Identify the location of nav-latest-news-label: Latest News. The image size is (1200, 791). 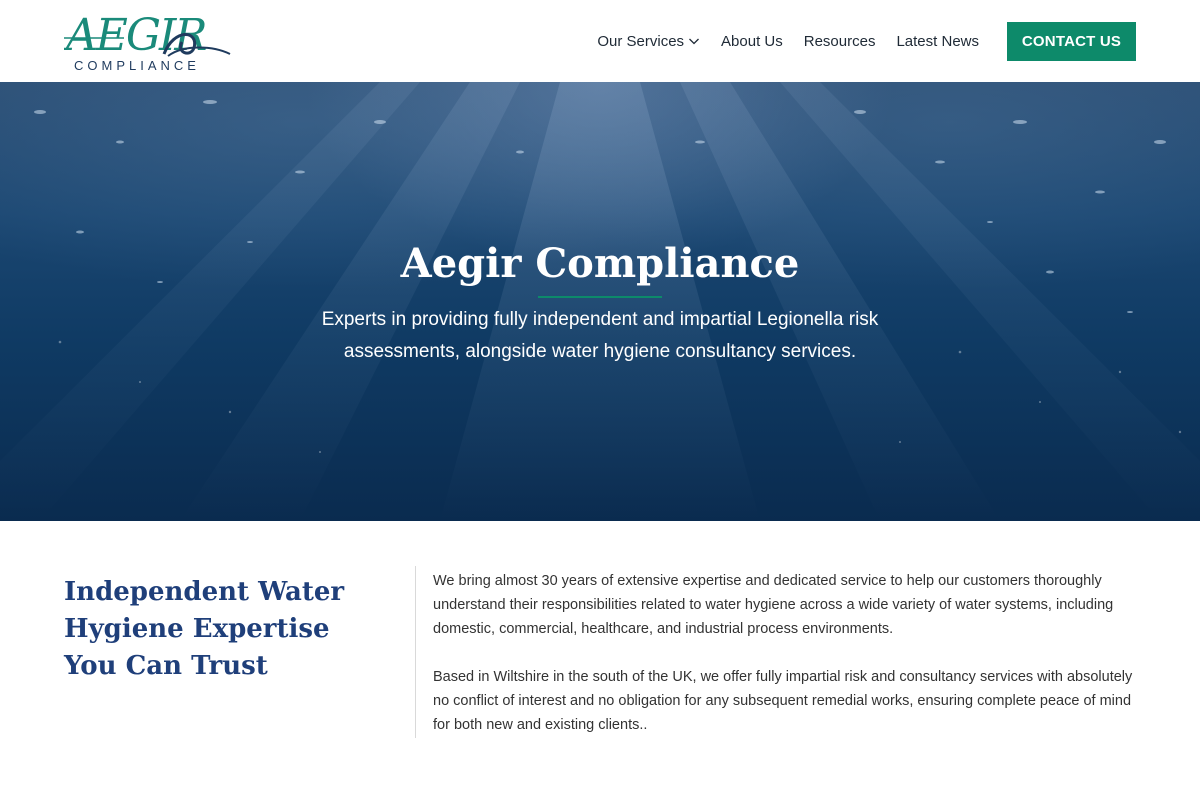
(937, 41).